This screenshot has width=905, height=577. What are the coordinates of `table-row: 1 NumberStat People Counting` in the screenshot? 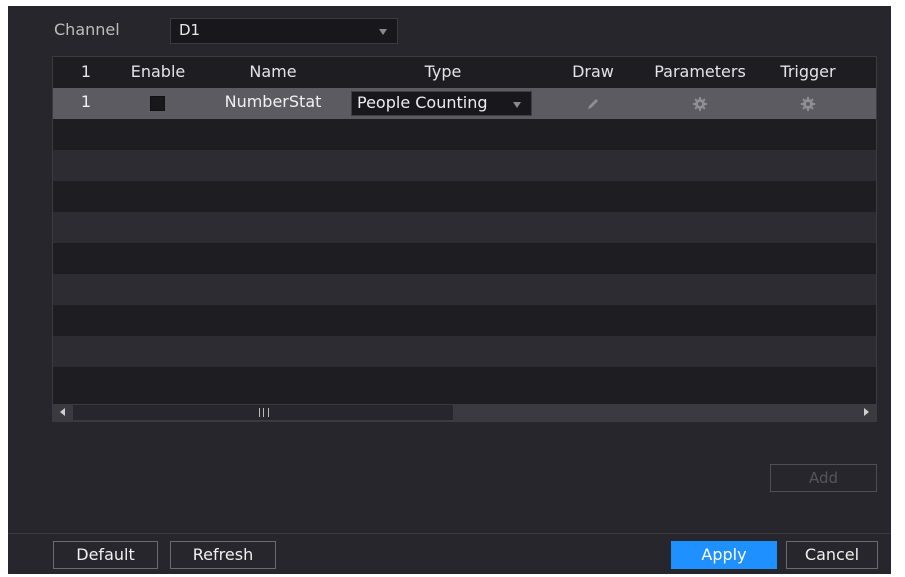 It's located at (464, 103).